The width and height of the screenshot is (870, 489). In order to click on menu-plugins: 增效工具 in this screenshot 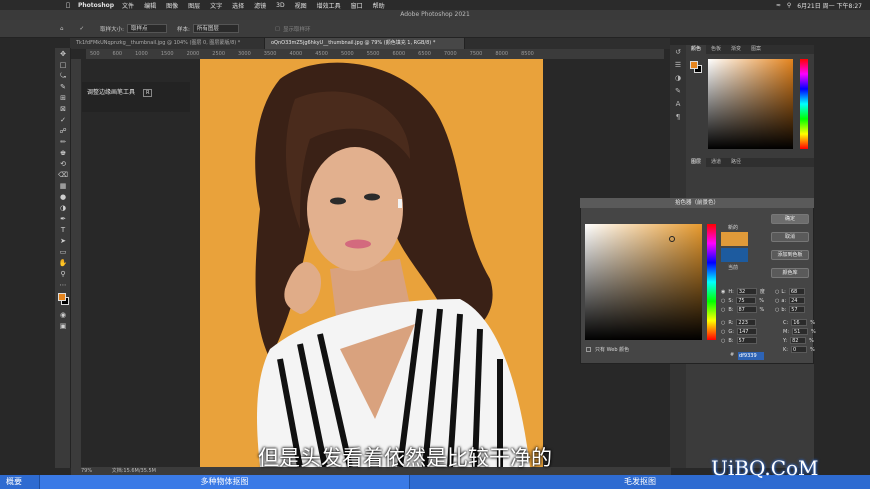, I will do `click(329, 5)`.